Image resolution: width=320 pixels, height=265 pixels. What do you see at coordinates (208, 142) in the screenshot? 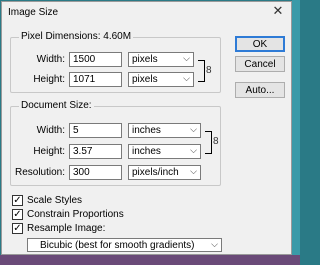
I see `doc-link-bracket` at bounding box center [208, 142].